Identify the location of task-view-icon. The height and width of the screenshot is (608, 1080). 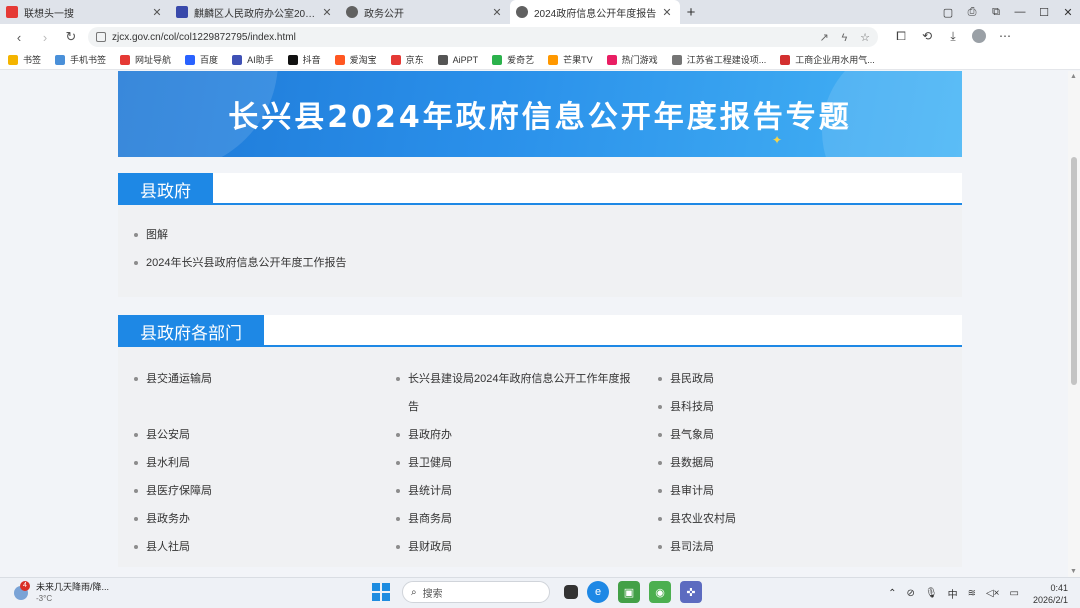
(571, 592).